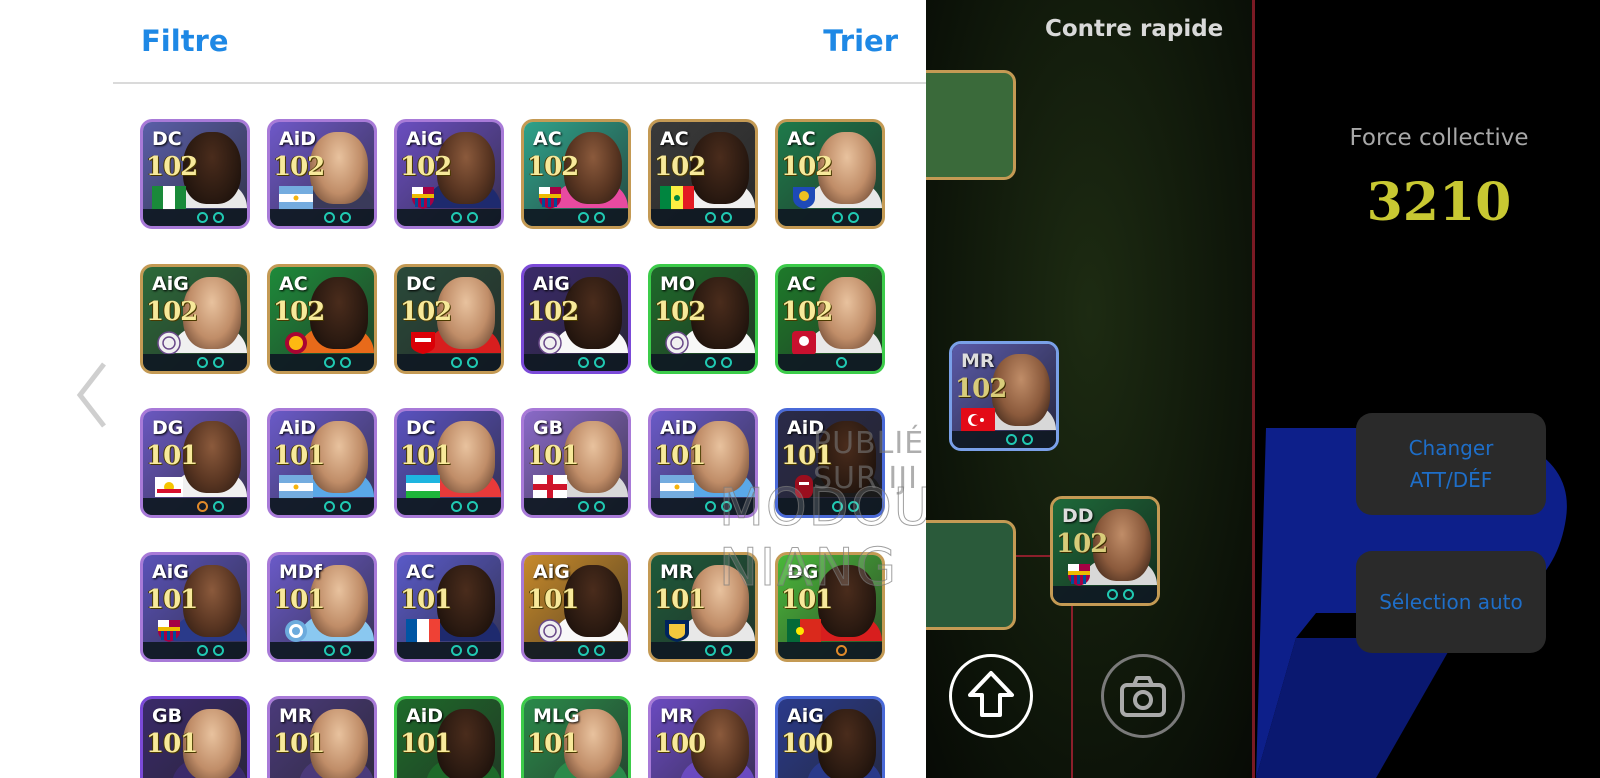 The height and width of the screenshot is (778, 1600). What do you see at coordinates (830, 737) in the screenshot?
I see `player-card: AiG 100` at bounding box center [830, 737].